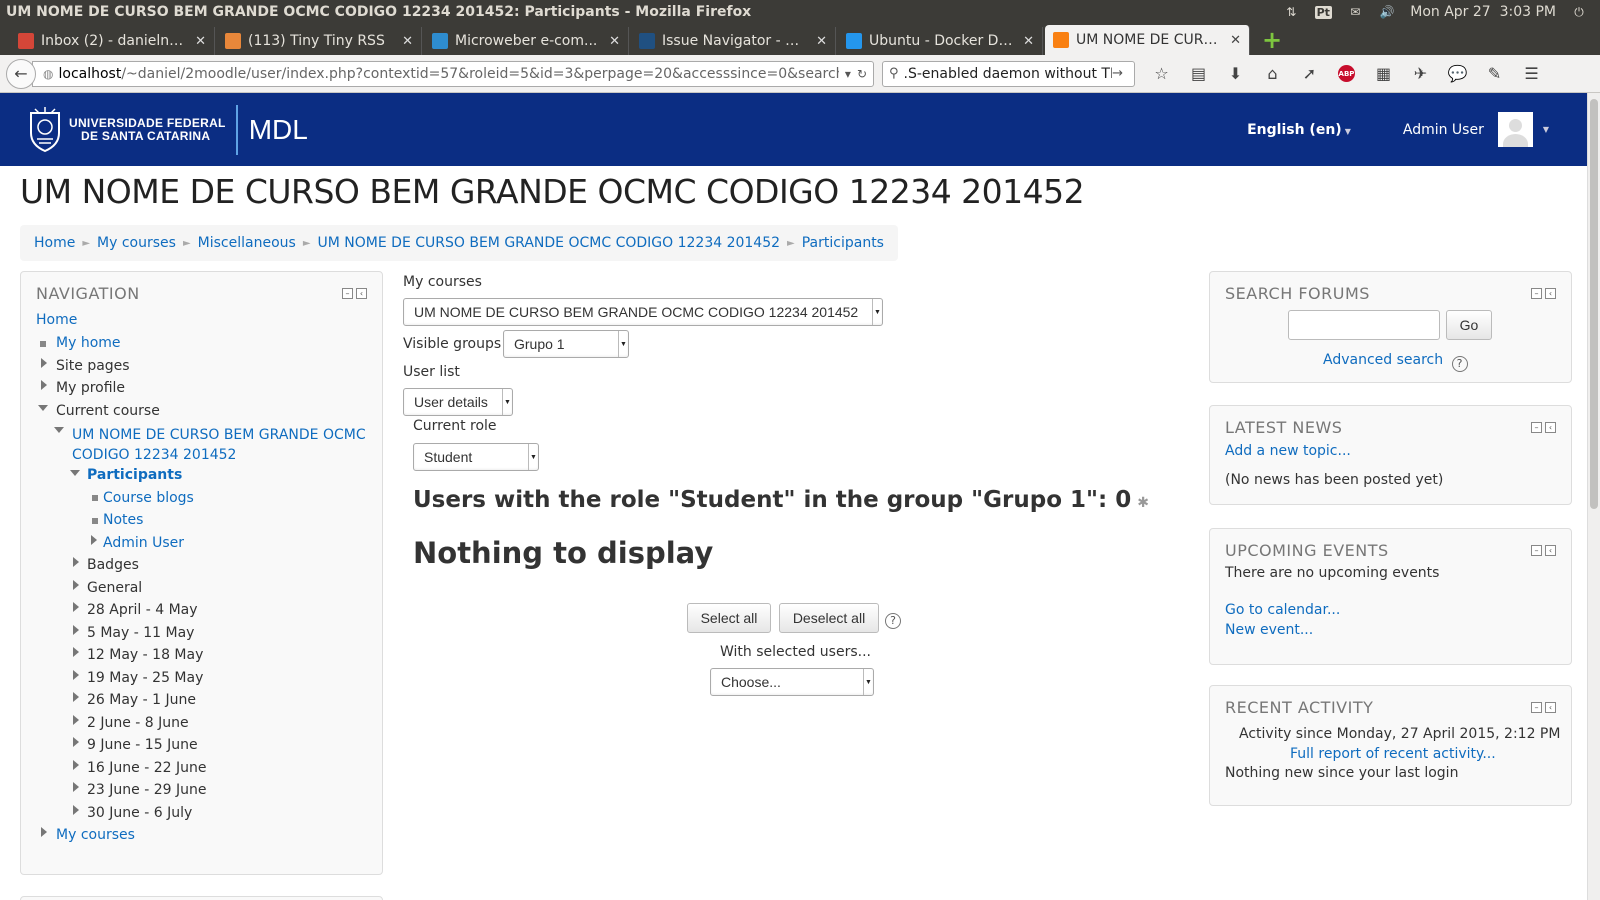 The height and width of the screenshot is (900, 1600). I want to click on tools-icon: ✎, so click(1494, 74).